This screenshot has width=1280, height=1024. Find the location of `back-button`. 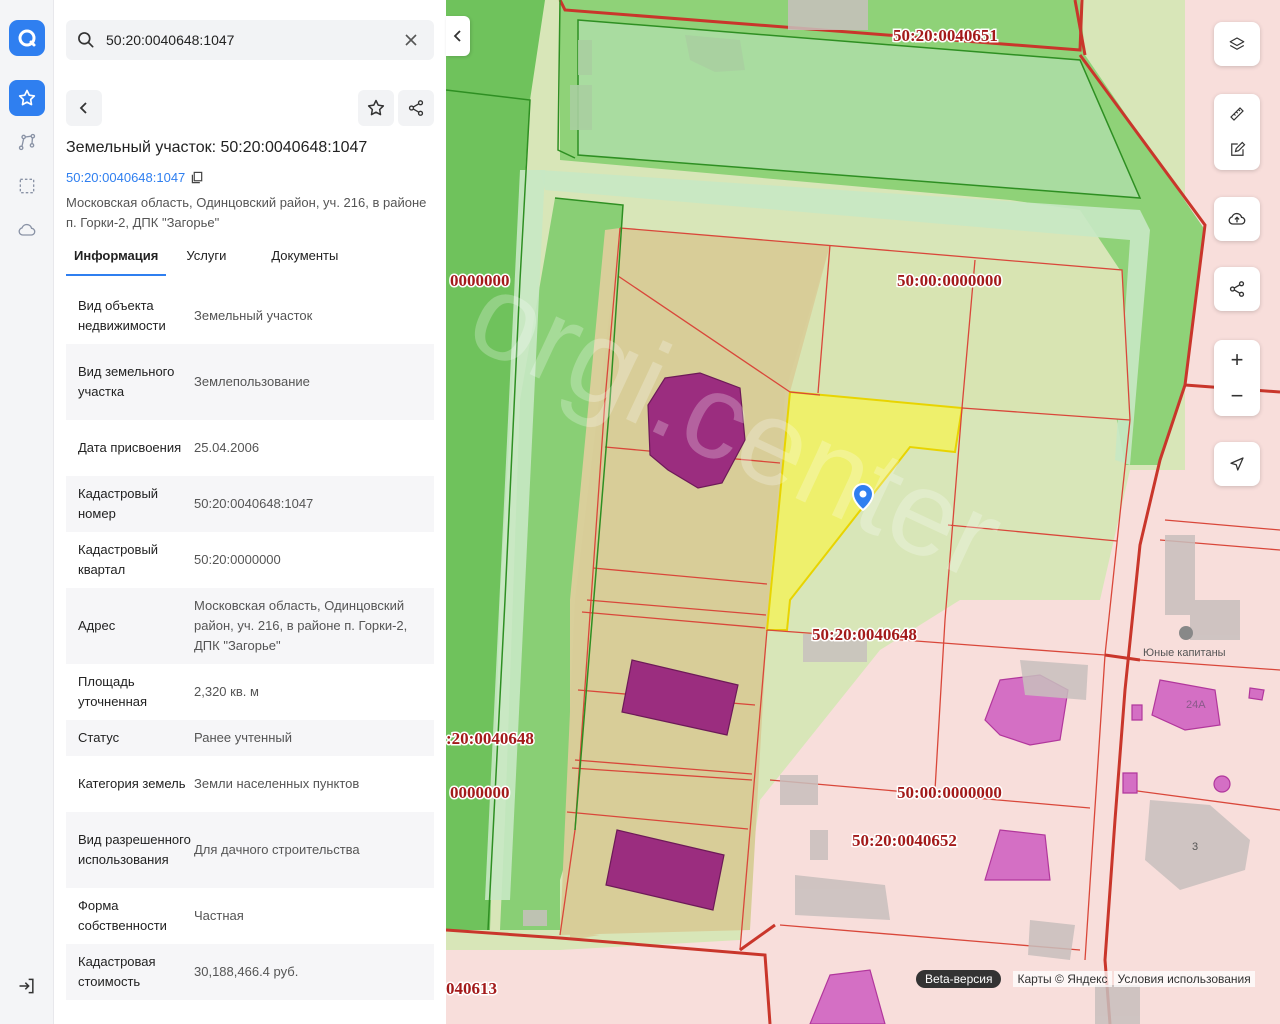

back-button is located at coordinates (84, 108).